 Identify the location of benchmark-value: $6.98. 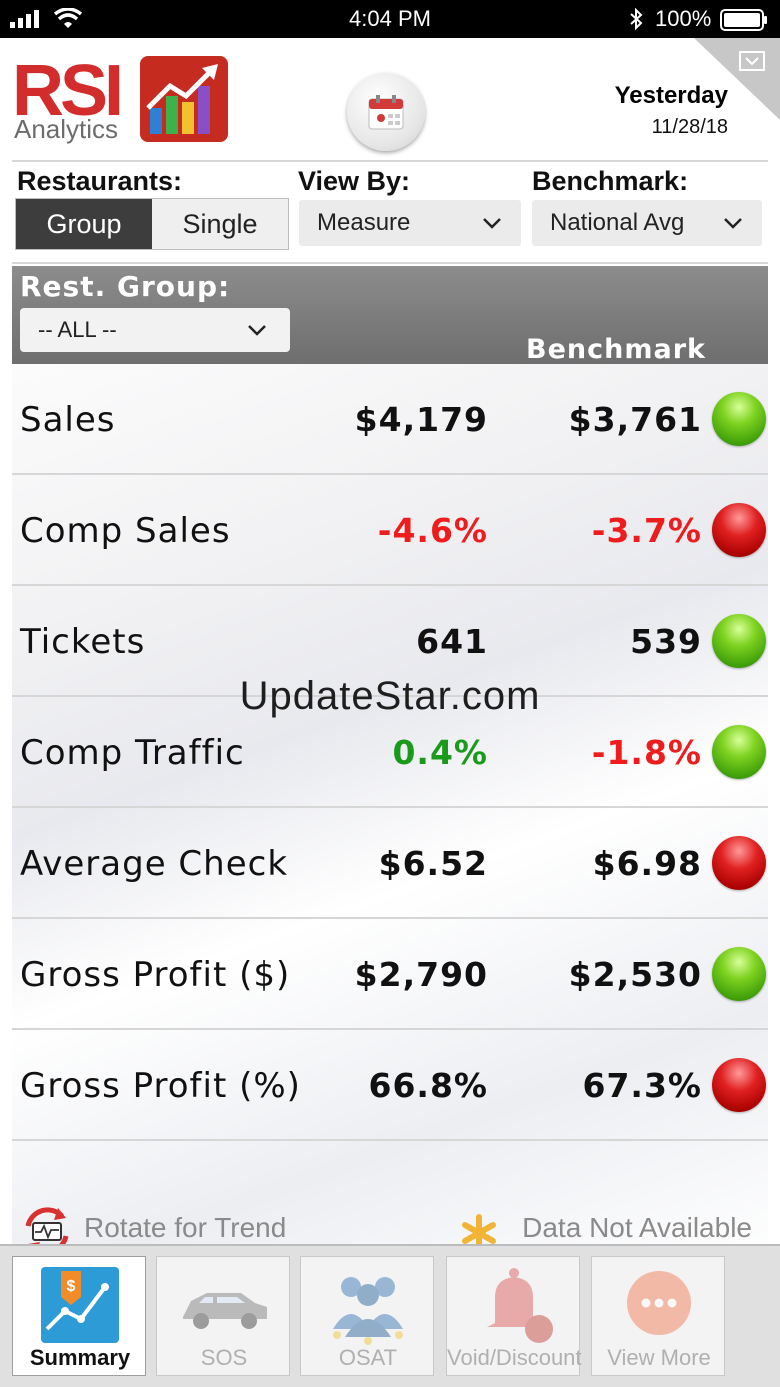
(647, 863).